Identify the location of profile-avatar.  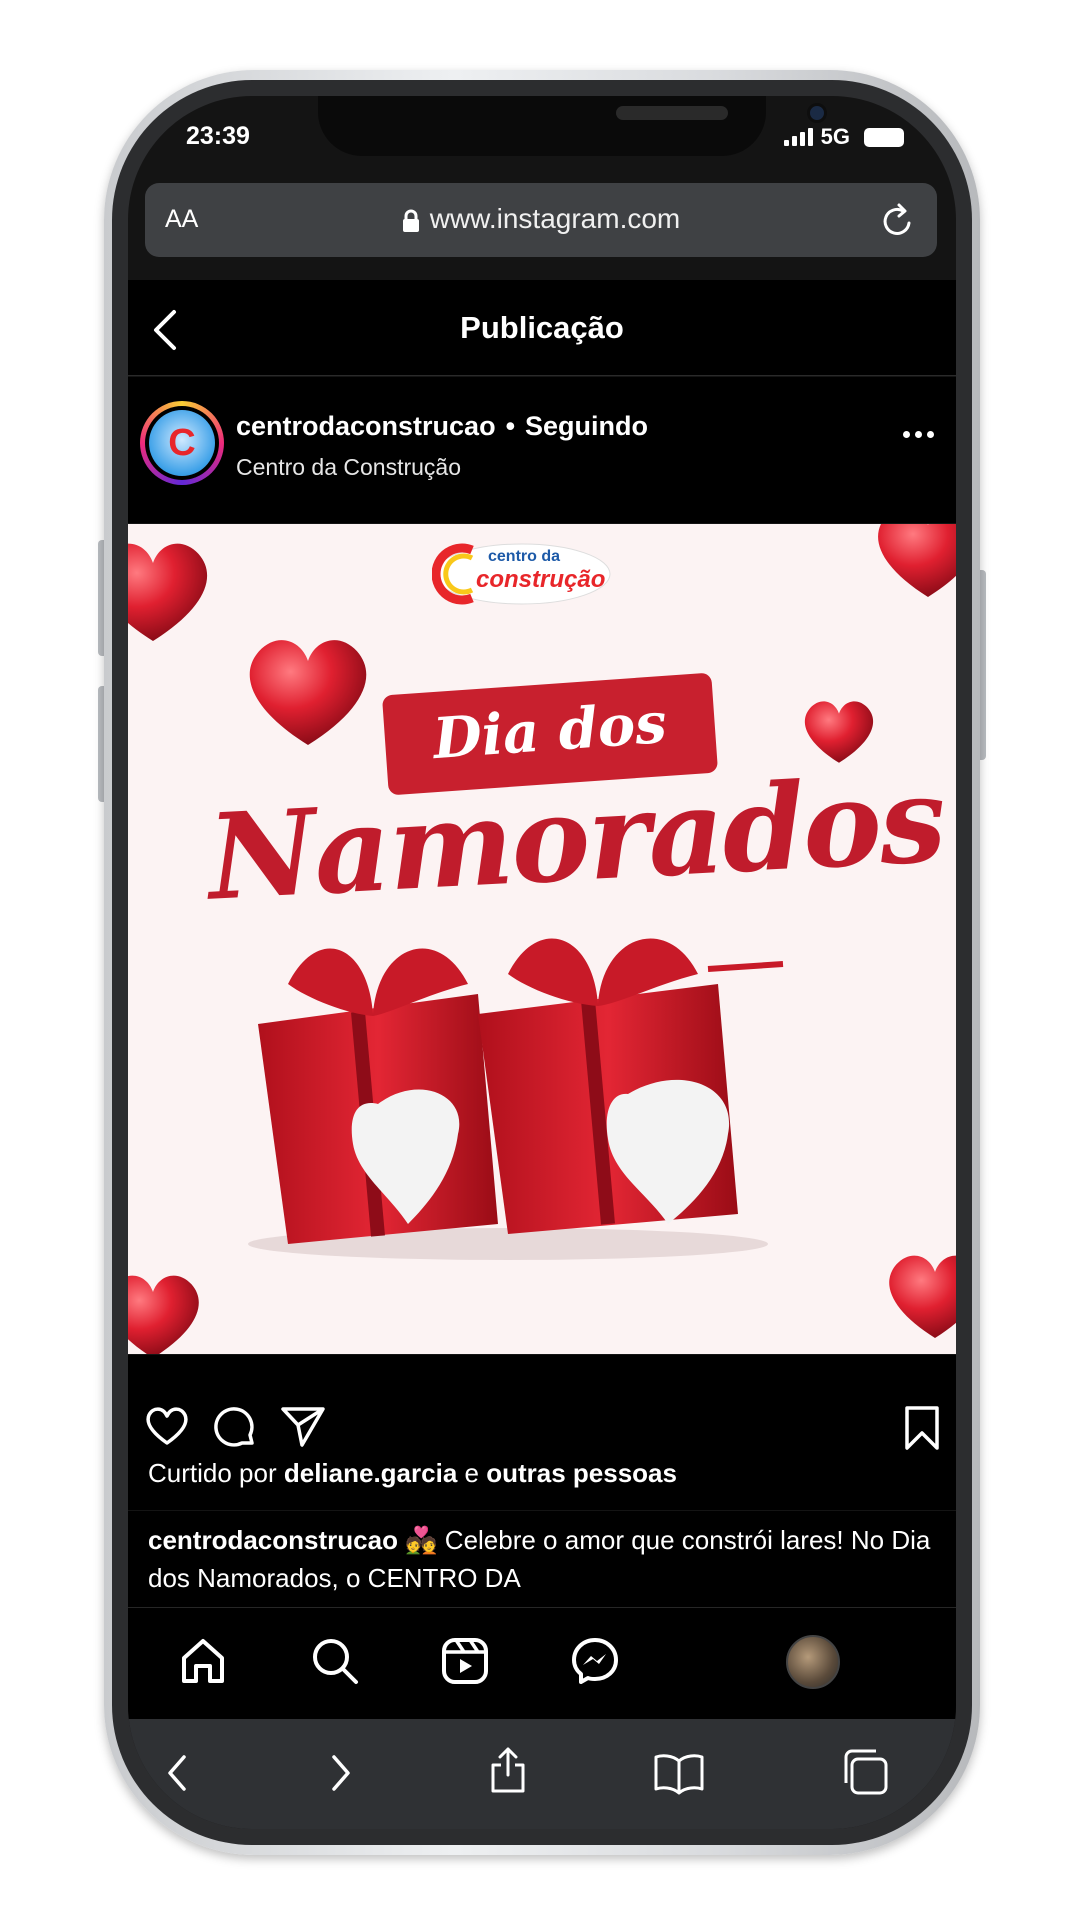
(813, 1662).